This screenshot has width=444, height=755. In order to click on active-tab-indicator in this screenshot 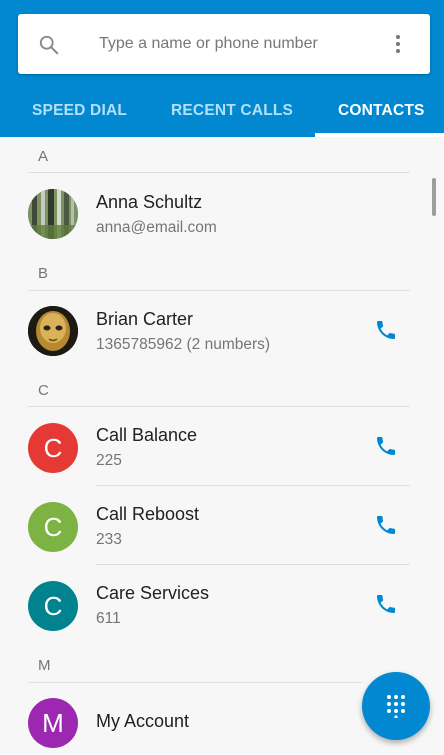, I will do `click(379, 135)`.